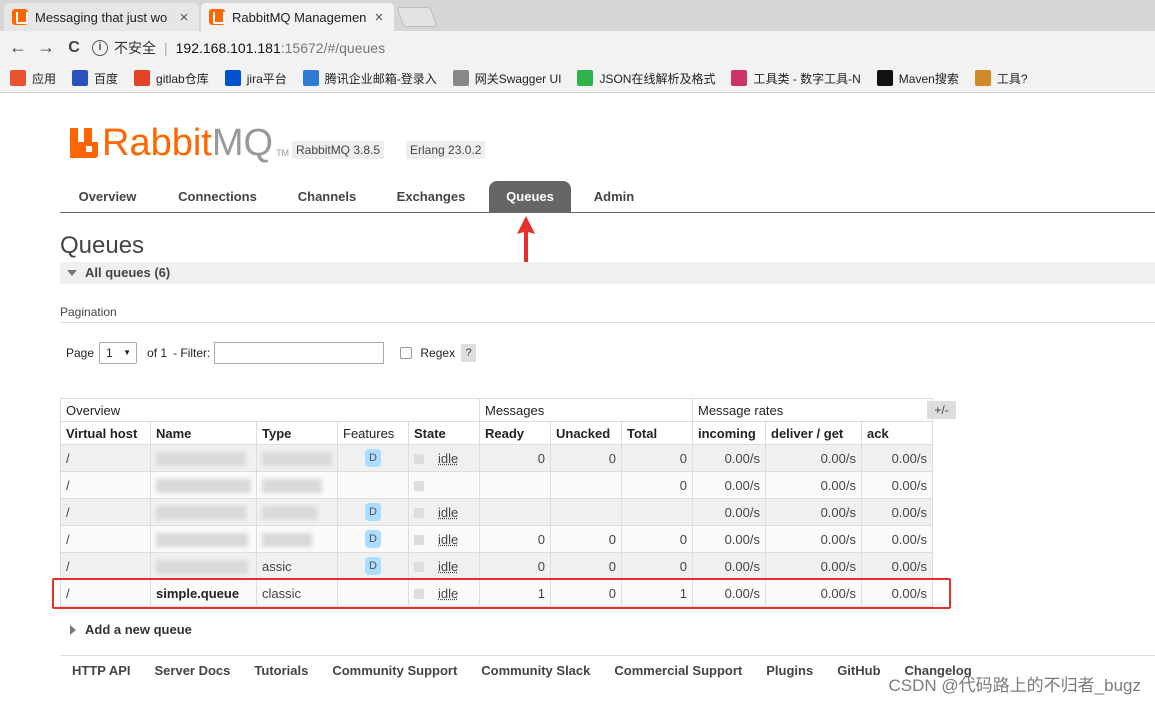 The width and height of the screenshot is (1155, 703). I want to click on source-icon, so click(884, 78).